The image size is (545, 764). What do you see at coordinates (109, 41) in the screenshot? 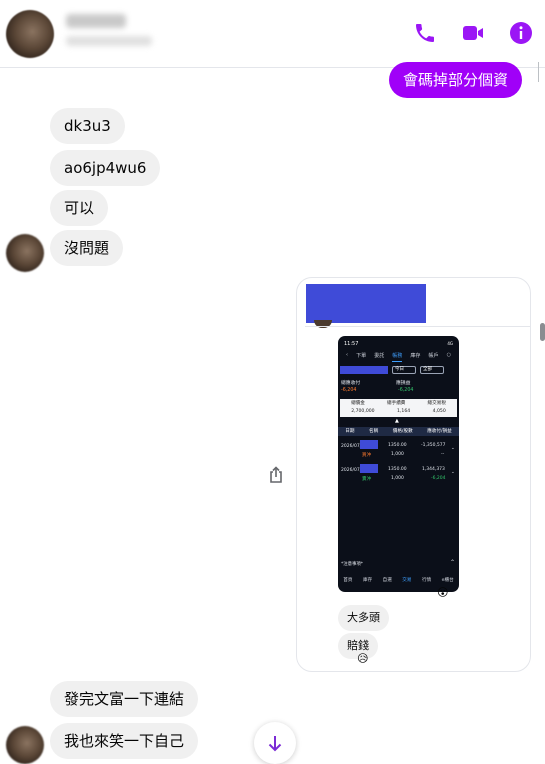
I see `contact-status` at bounding box center [109, 41].